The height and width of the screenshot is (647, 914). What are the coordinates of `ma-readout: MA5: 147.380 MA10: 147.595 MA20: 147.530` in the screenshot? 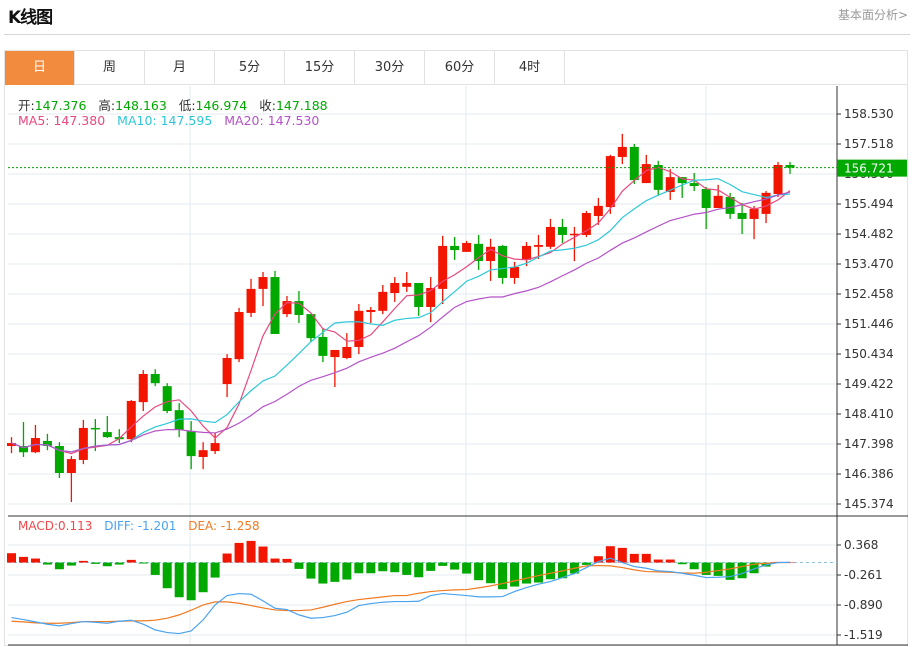 It's located at (168, 120).